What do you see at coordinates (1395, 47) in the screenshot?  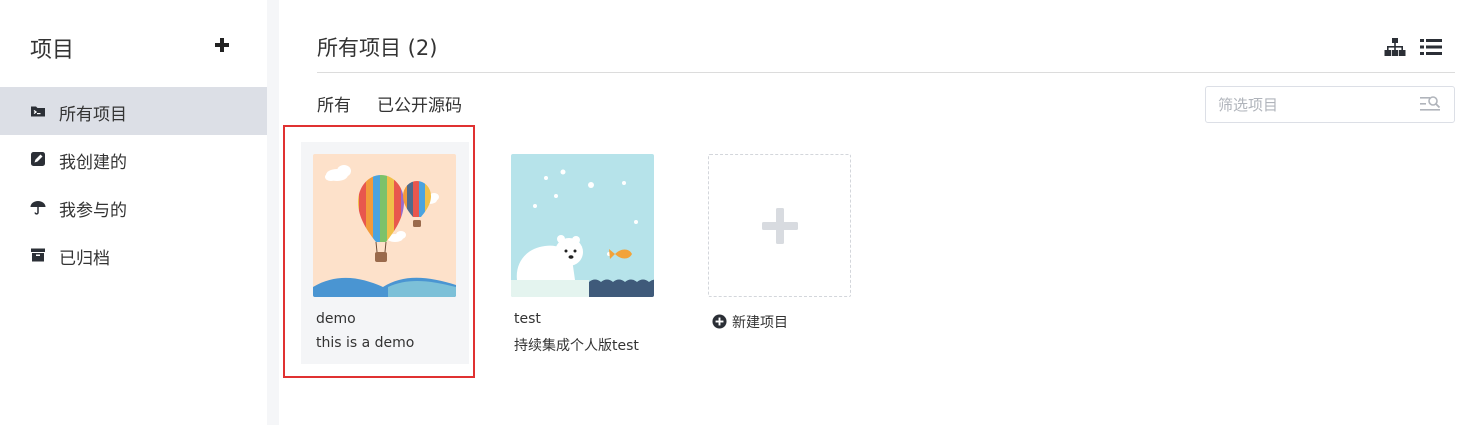 I see `sitemap-icon` at bounding box center [1395, 47].